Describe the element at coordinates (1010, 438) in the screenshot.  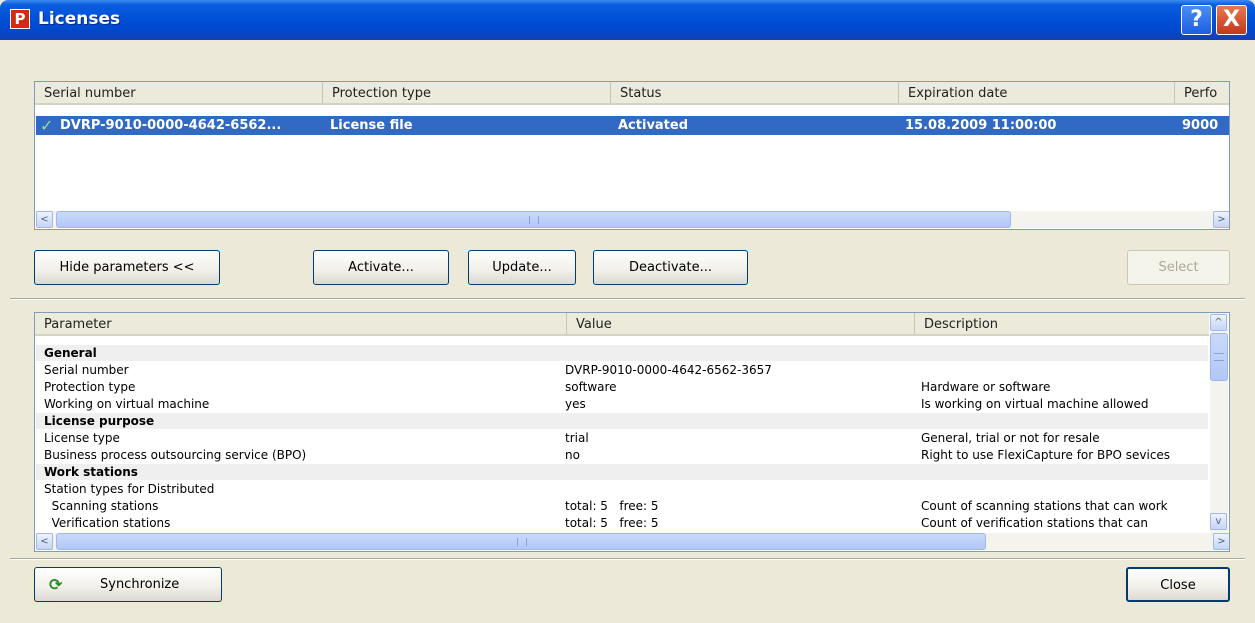
I see `parameter-description: General, trial or not for resale` at that location.